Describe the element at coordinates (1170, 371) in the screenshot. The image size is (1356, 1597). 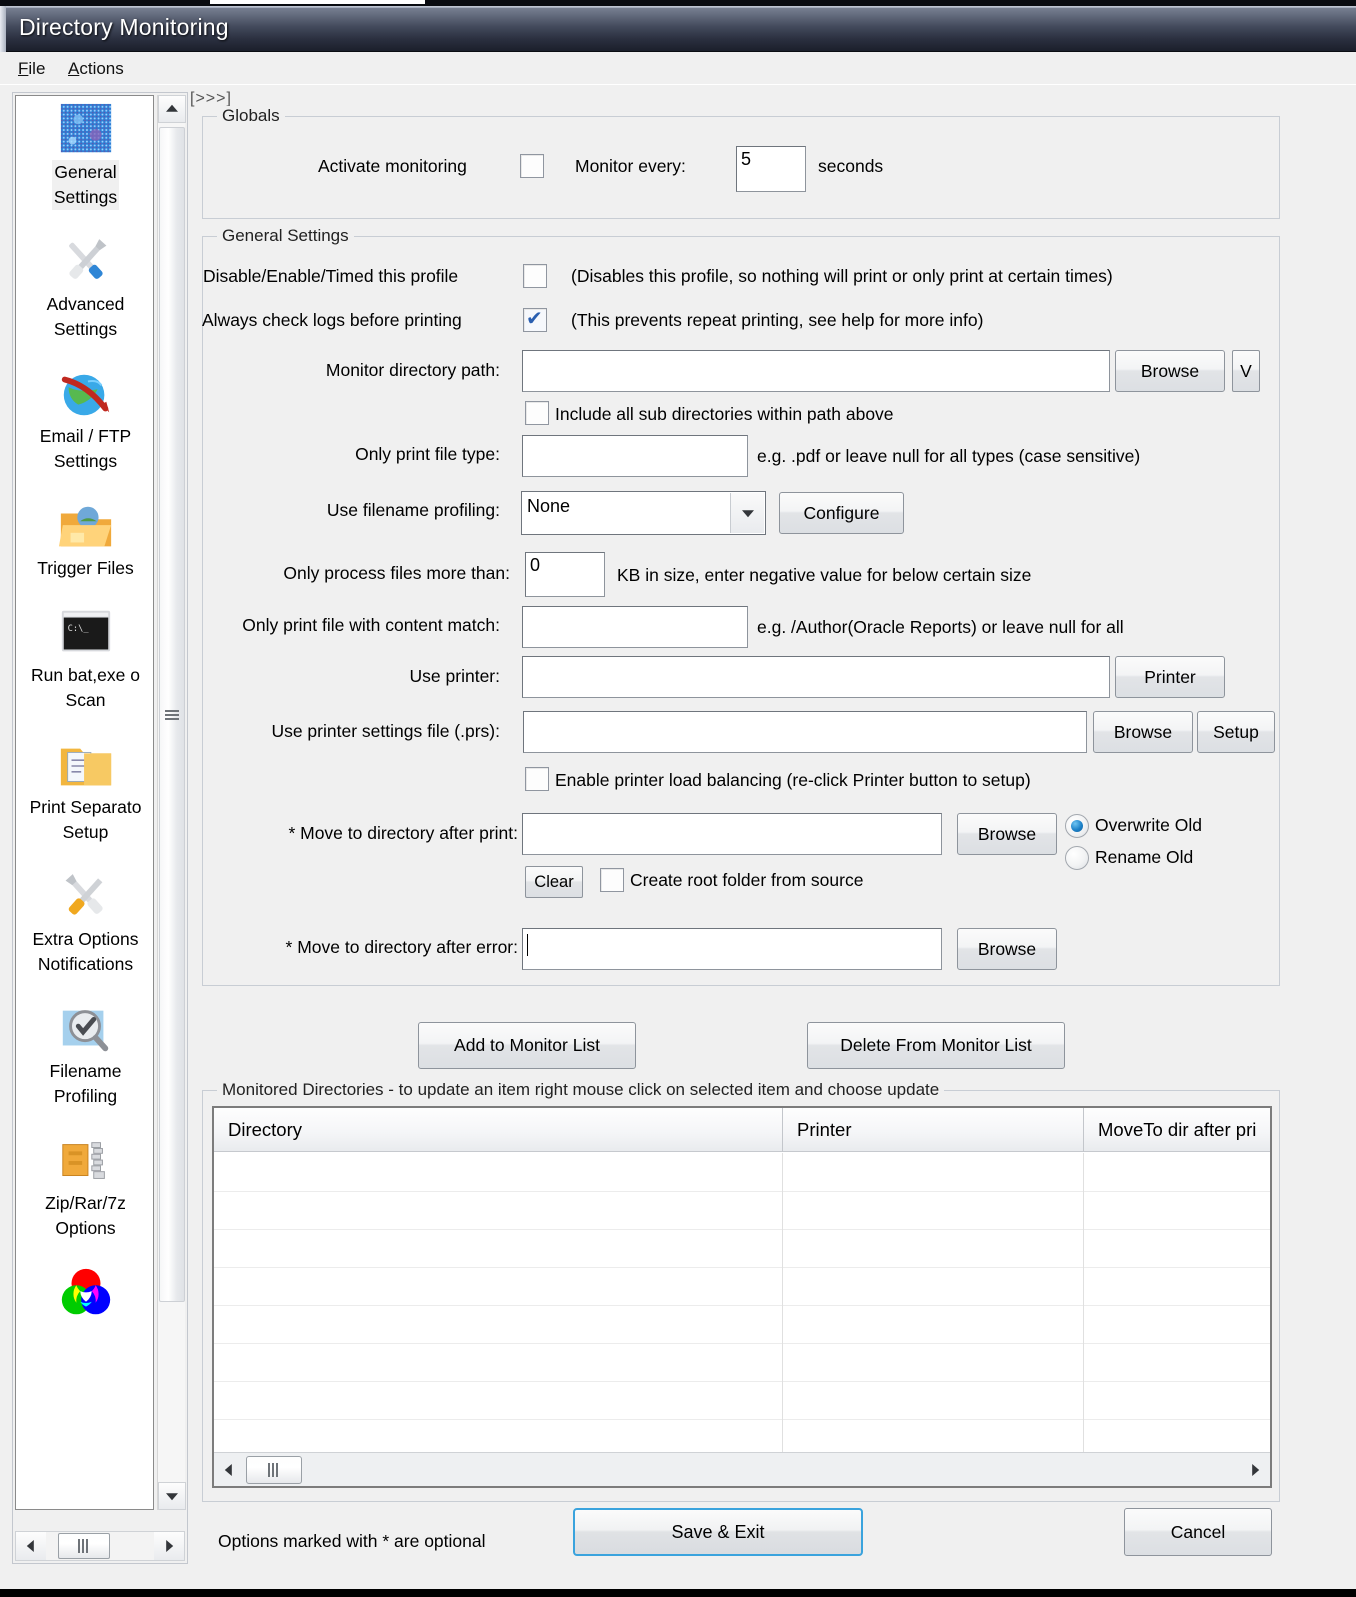
I see `monitor-dir-browse-button: Browse` at that location.